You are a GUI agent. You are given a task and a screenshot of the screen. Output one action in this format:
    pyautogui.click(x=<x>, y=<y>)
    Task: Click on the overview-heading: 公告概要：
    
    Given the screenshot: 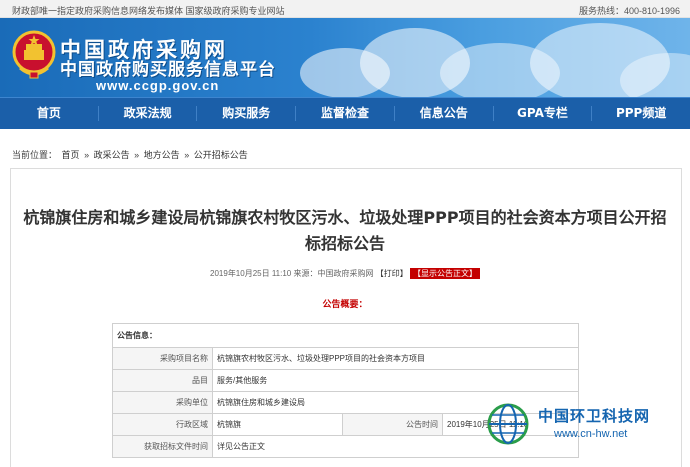 What is the action you would take?
    pyautogui.click(x=345, y=304)
    